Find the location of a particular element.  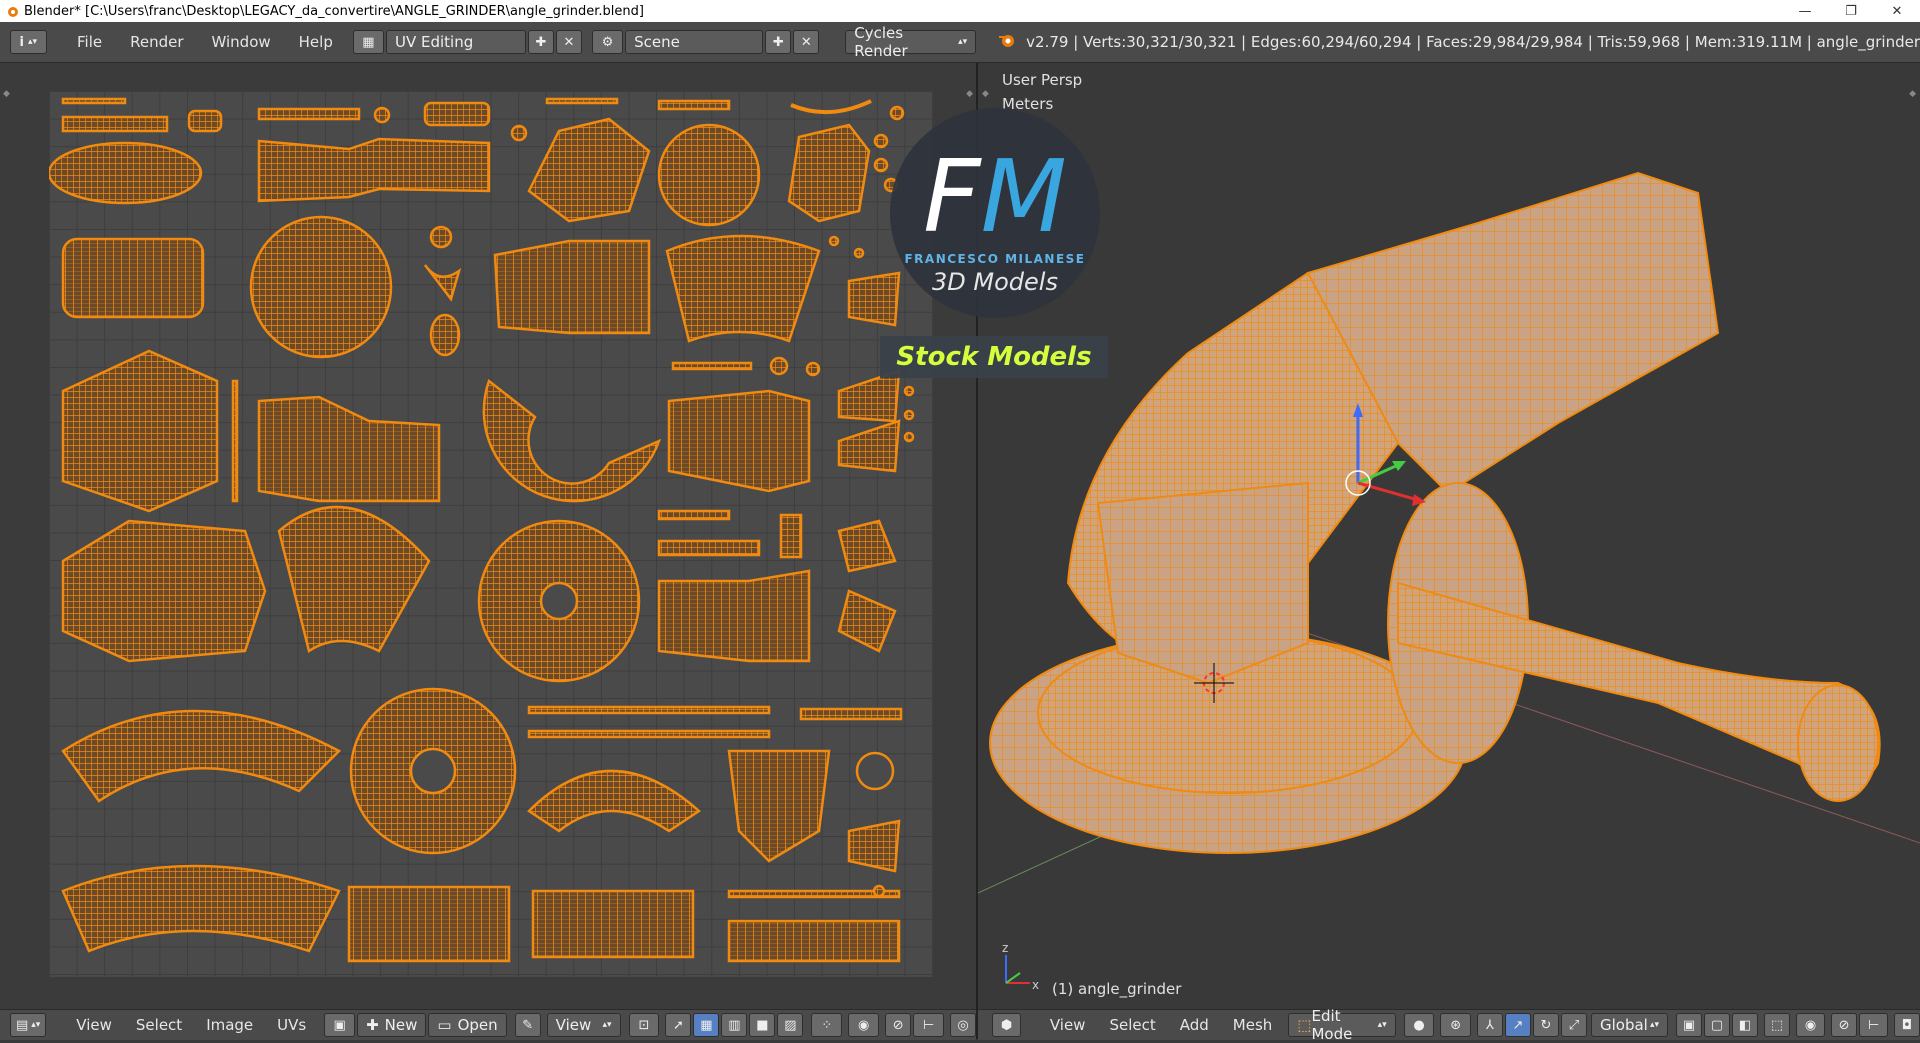

close-button: ✕ is located at coordinates (1897, 11).